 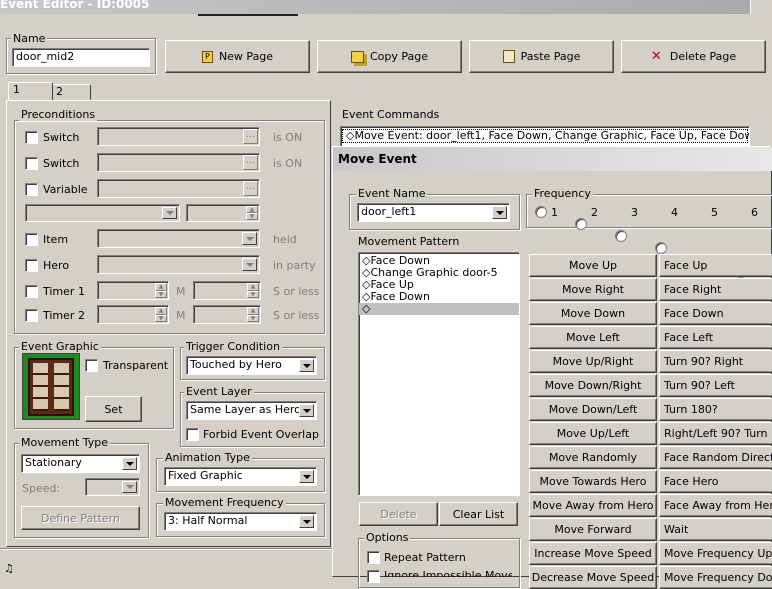 I want to click on switch2-checkbox, so click(x=31, y=163).